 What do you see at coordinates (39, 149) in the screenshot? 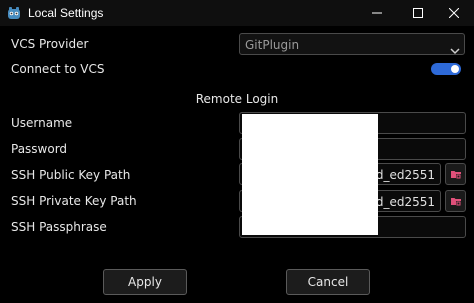
I see `password-label: Password` at bounding box center [39, 149].